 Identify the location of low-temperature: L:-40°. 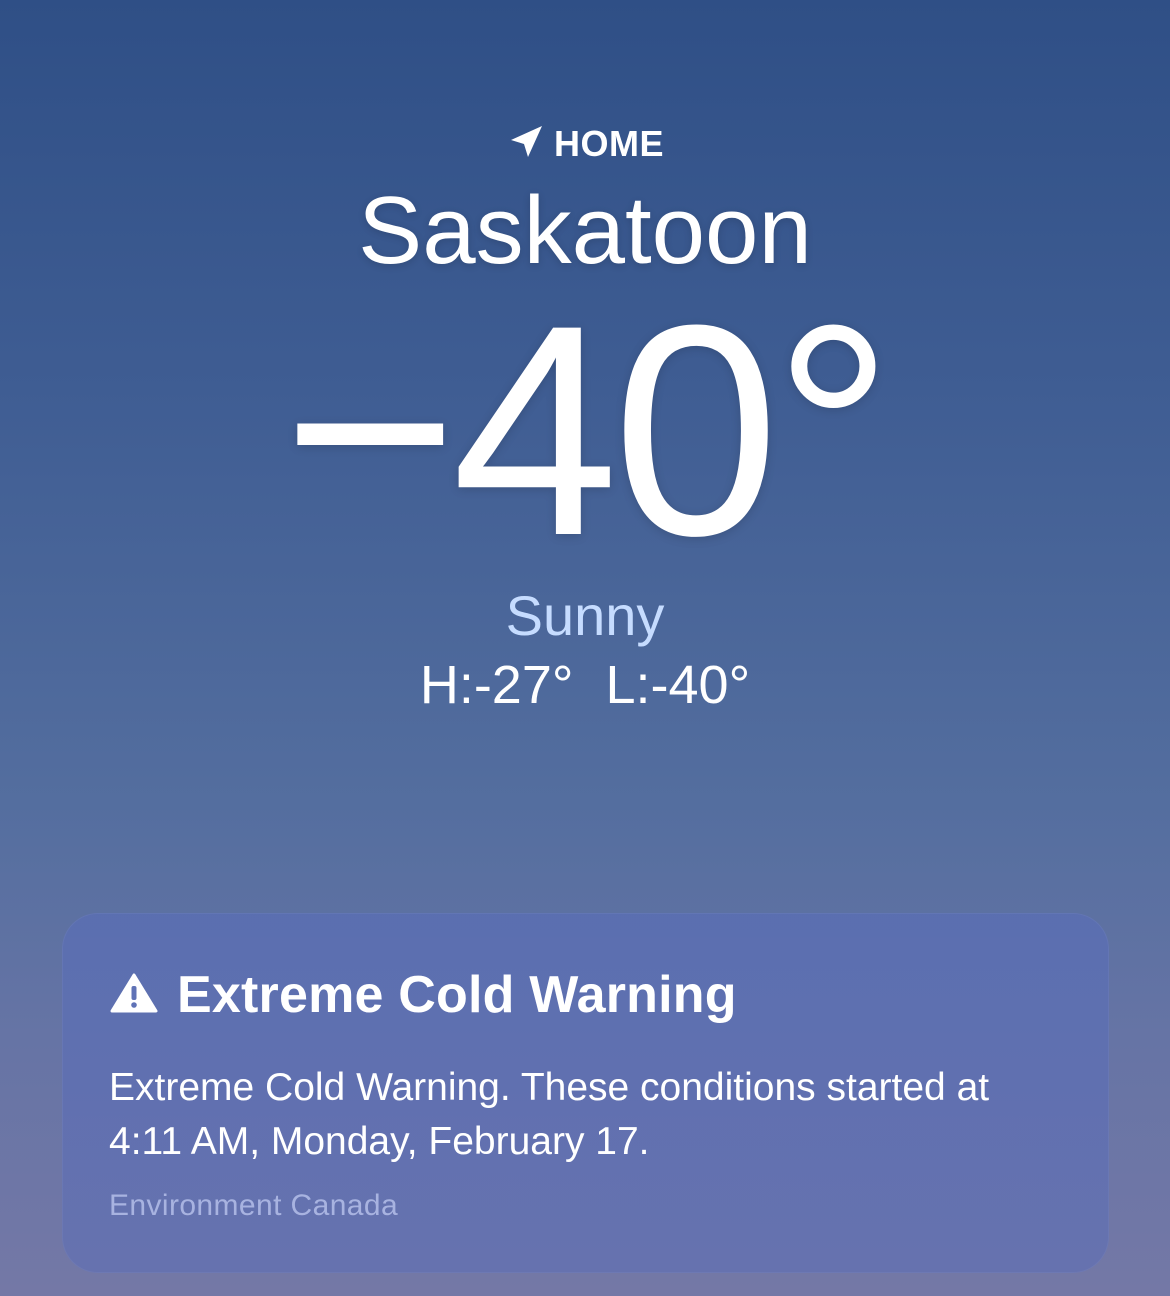
(678, 685).